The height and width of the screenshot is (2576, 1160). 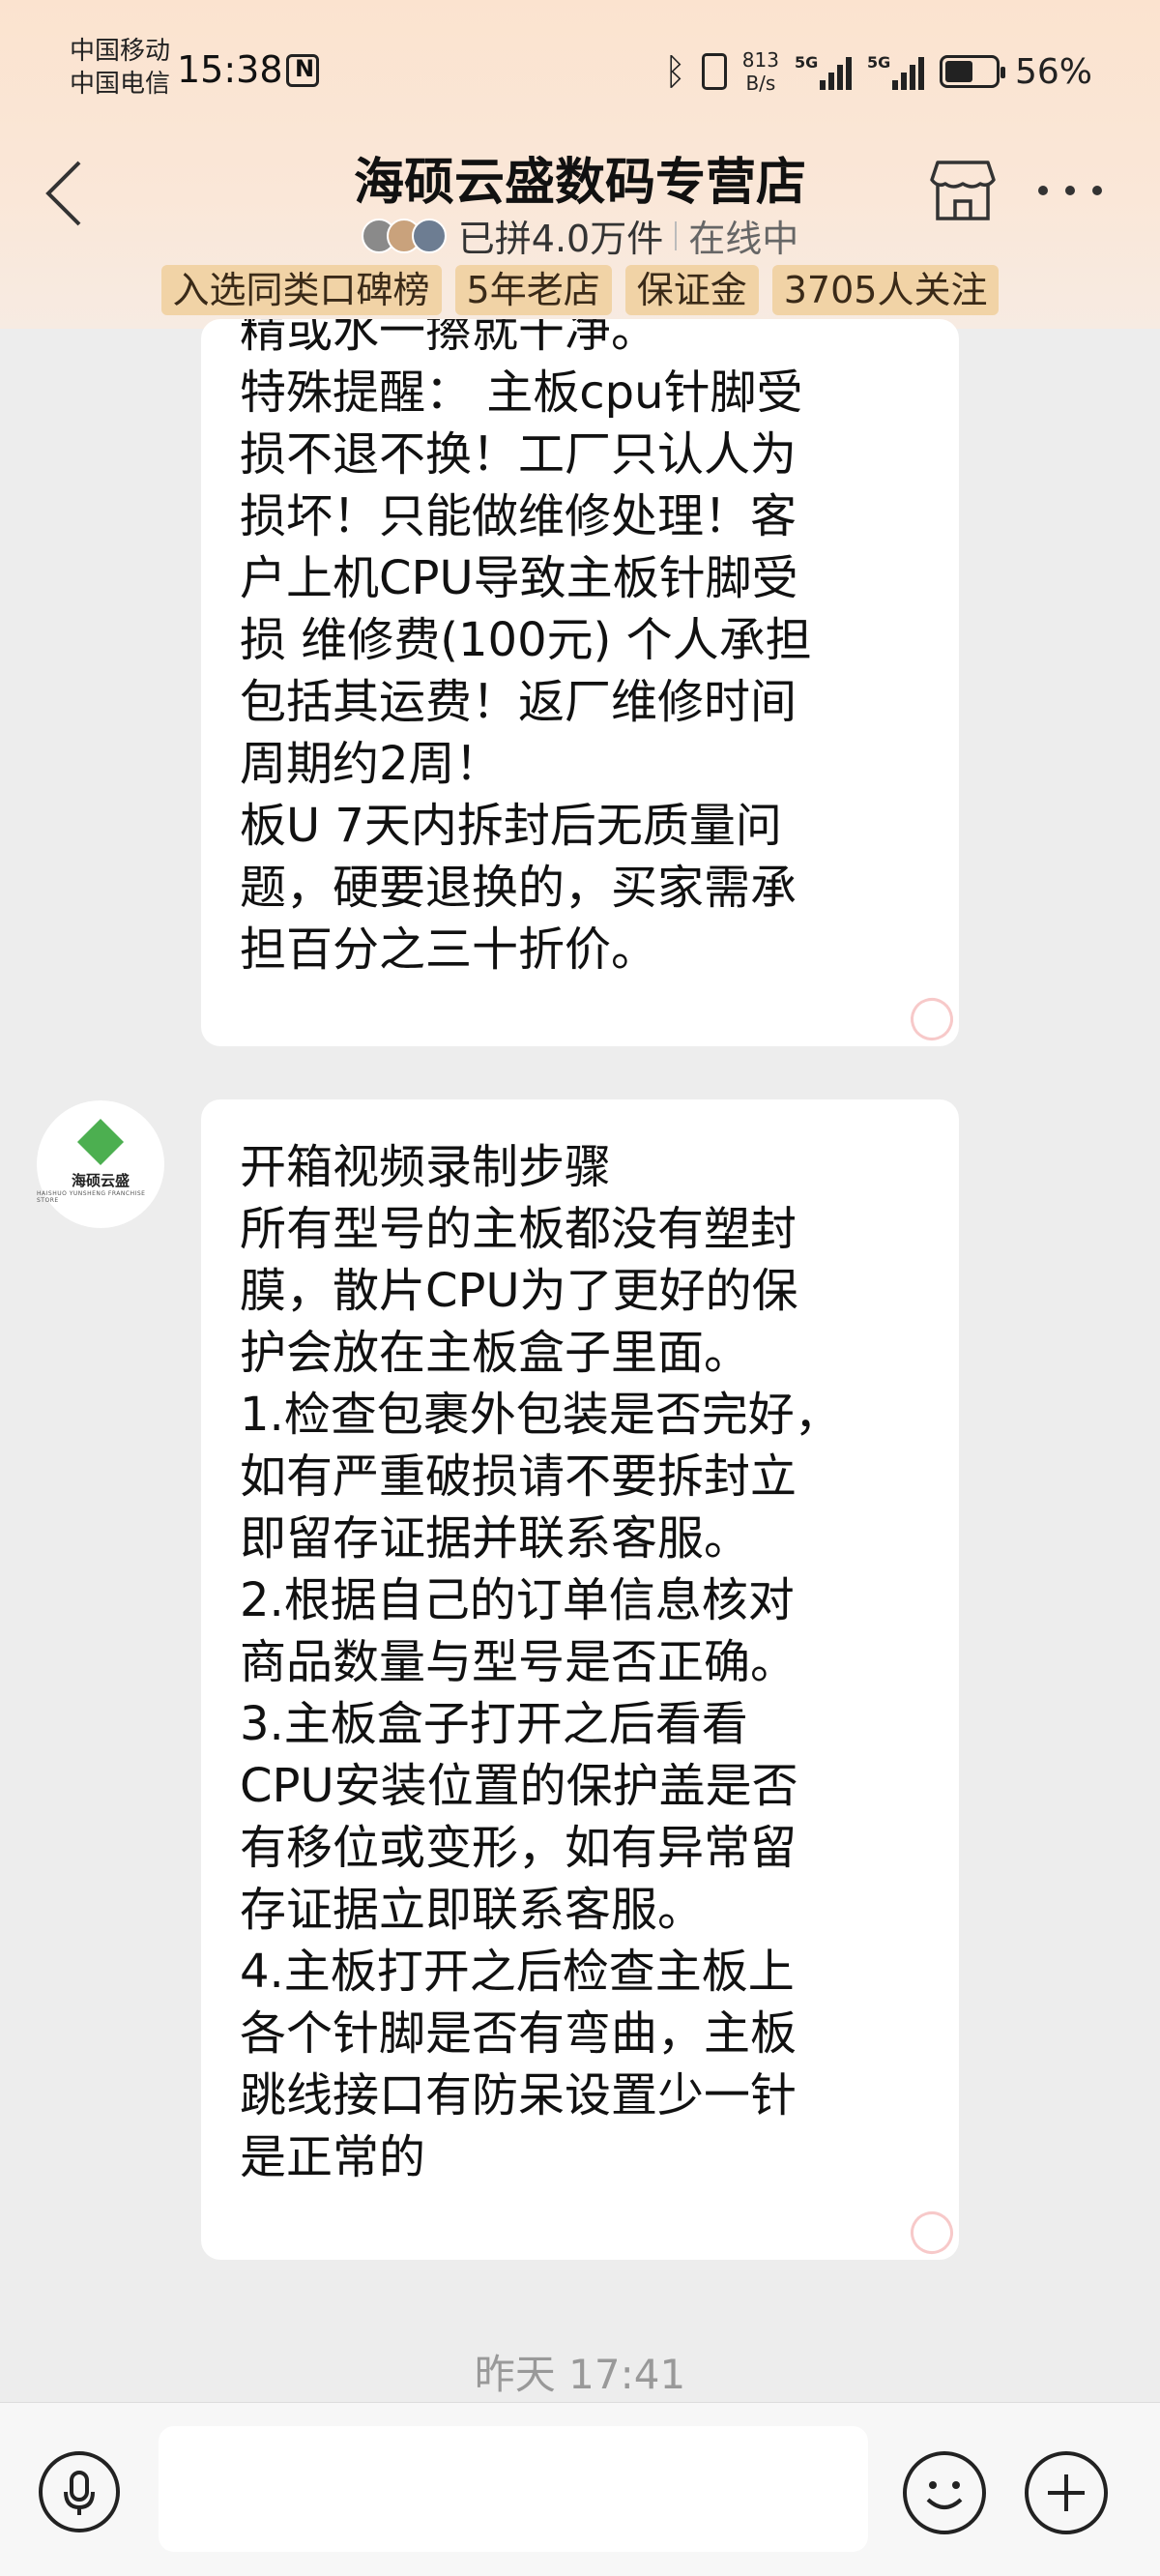 What do you see at coordinates (449, 949) in the screenshot?
I see `message-line: 担百分之三十折价。` at bounding box center [449, 949].